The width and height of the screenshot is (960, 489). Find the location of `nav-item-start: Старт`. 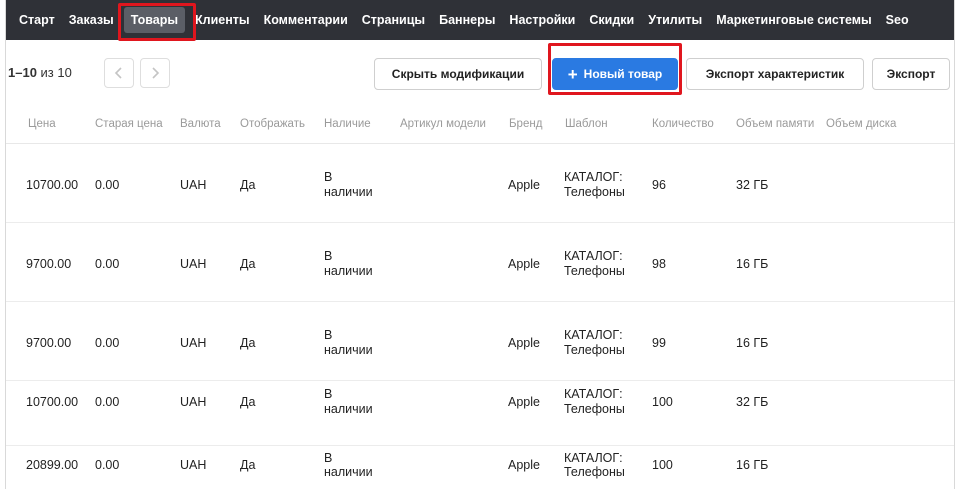

nav-item-start: Старт is located at coordinates (37, 20).